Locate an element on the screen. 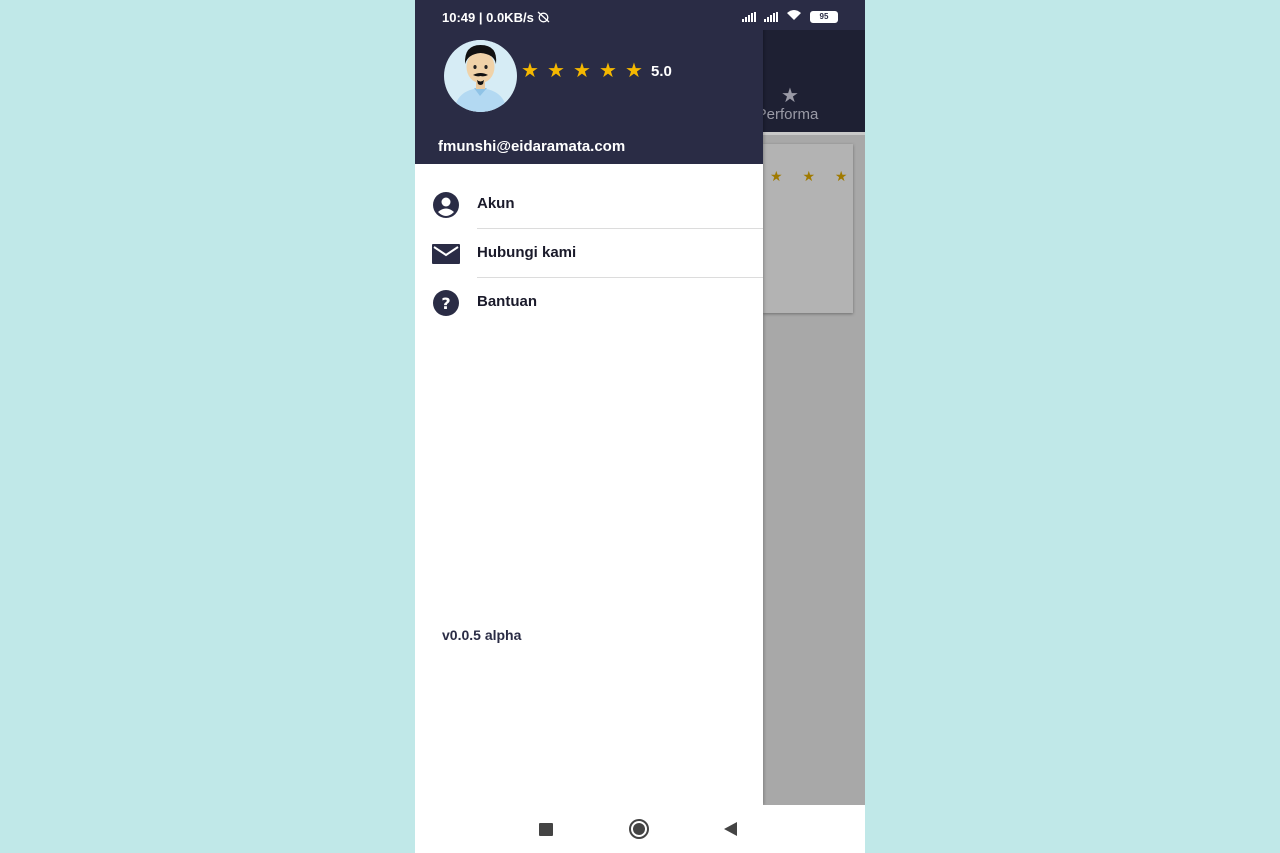 Image resolution: width=1280 pixels, height=853 pixels. tab-performa: ★ Performa is located at coordinates (810, 108).